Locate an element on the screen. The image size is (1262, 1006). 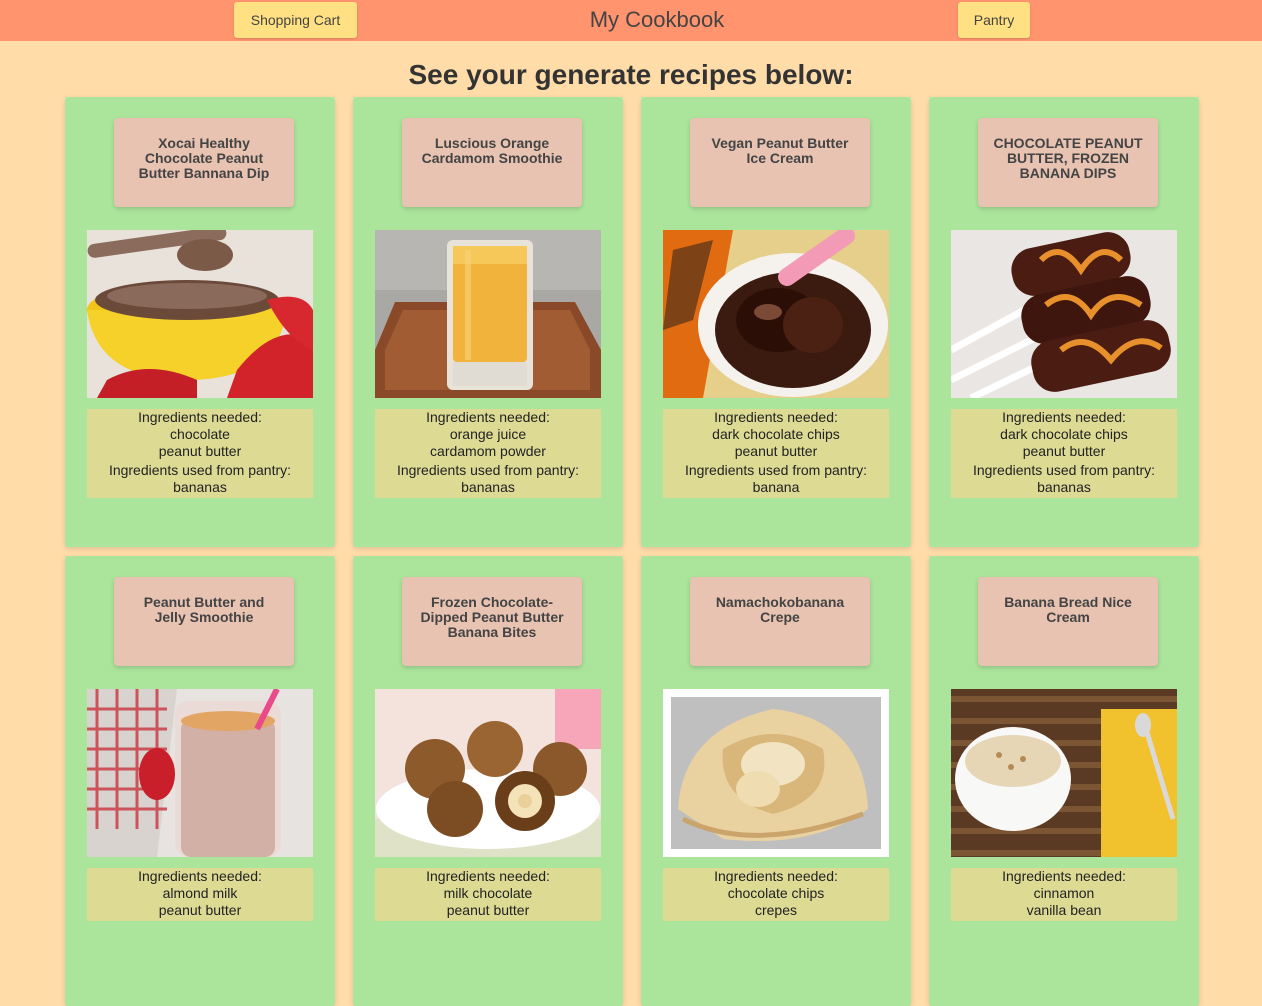
top-bar: Shopping Cart My Cookbook Pantry is located at coordinates (631, 20).